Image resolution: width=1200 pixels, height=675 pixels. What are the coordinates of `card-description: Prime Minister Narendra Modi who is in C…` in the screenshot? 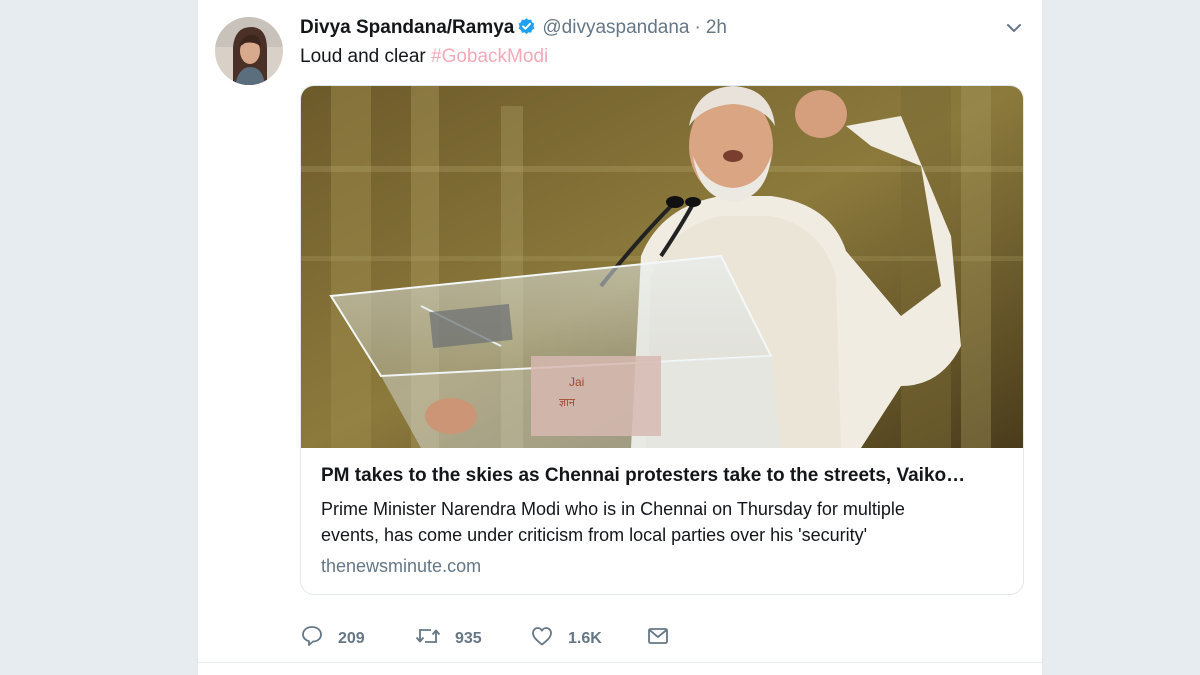 It's located at (661, 522).